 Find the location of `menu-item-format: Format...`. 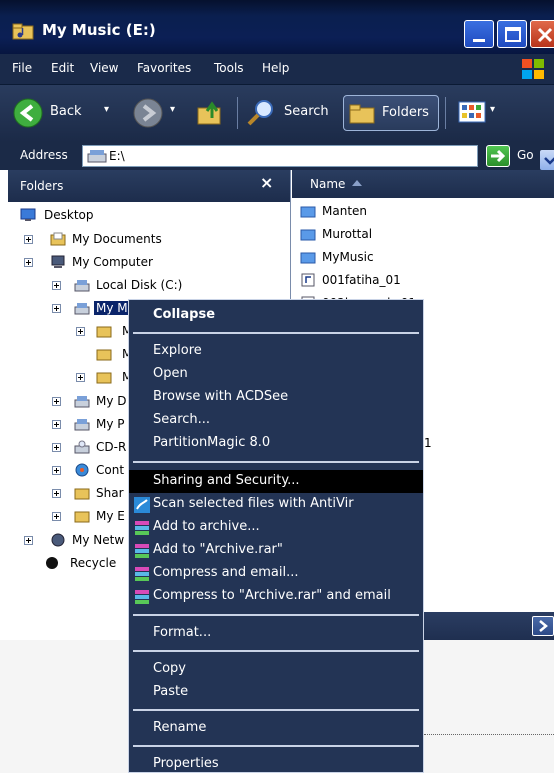

menu-item-format: Format... is located at coordinates (276, 633).